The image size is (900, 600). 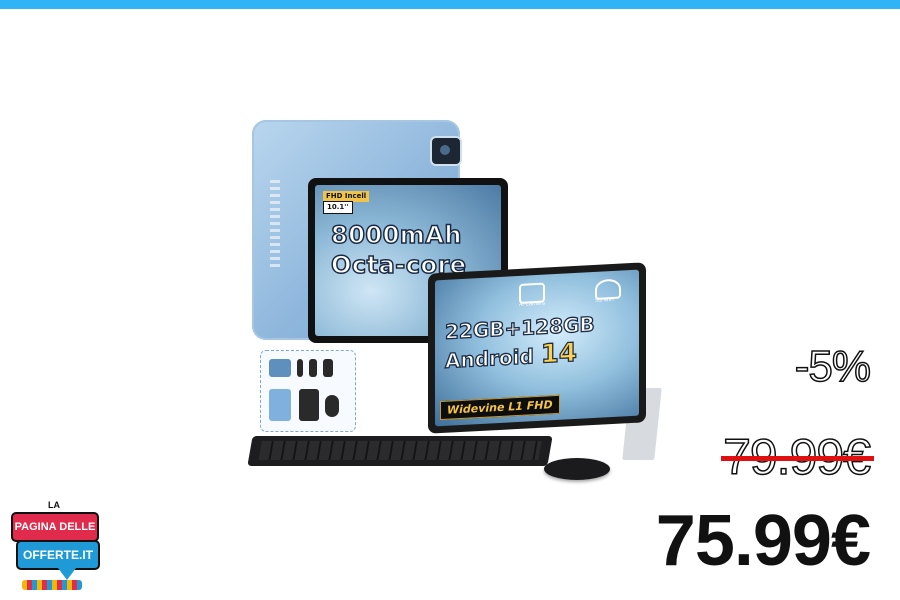 What do you see at coordinates (833, 366) in the screenshot?
I see `discount-percent: -5%` at bounding box center [833, 366].